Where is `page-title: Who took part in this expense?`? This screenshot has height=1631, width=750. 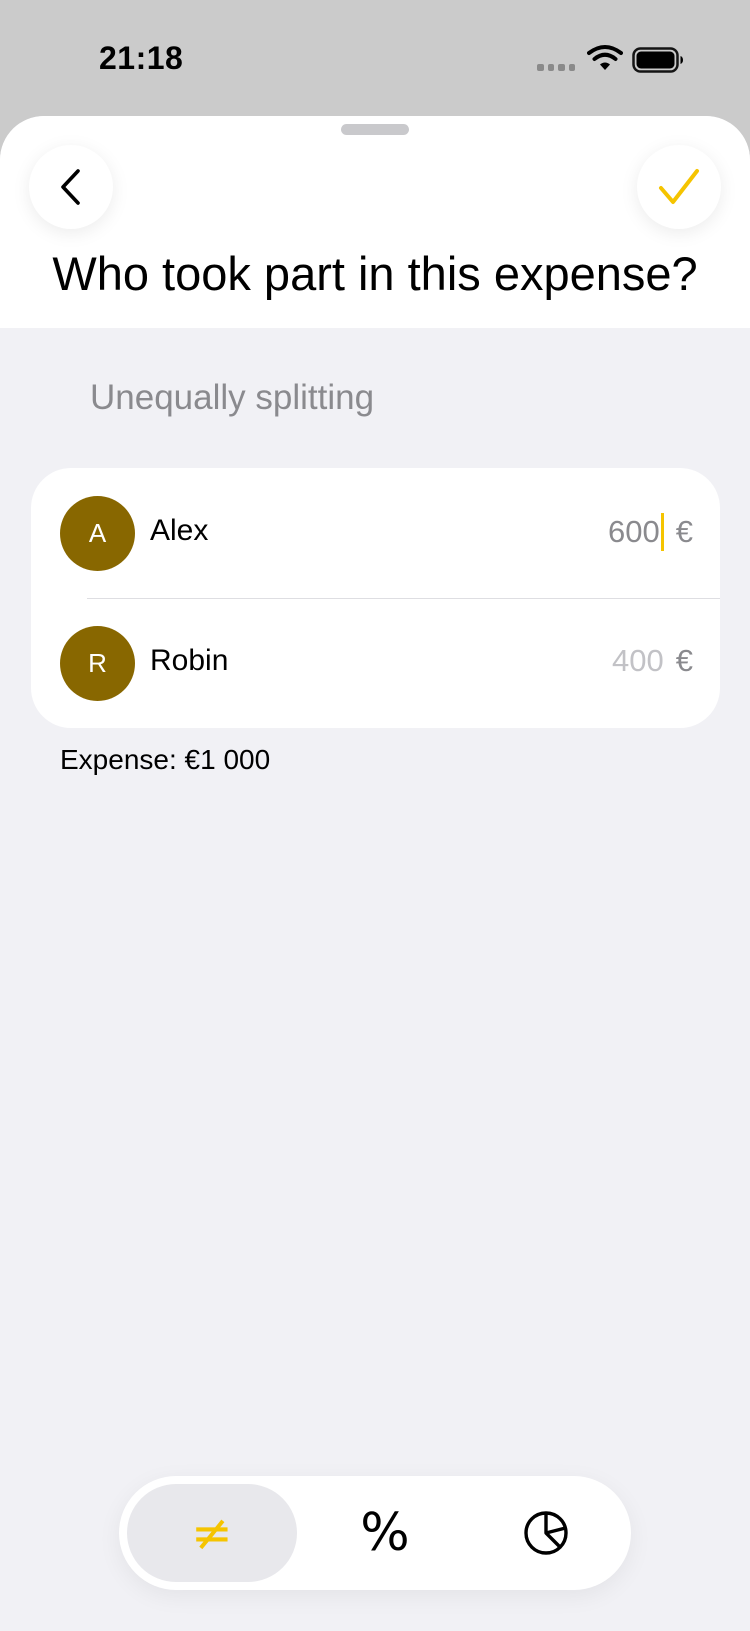 page-title: Who took part in this expense? is located at coordinates (375, 273).